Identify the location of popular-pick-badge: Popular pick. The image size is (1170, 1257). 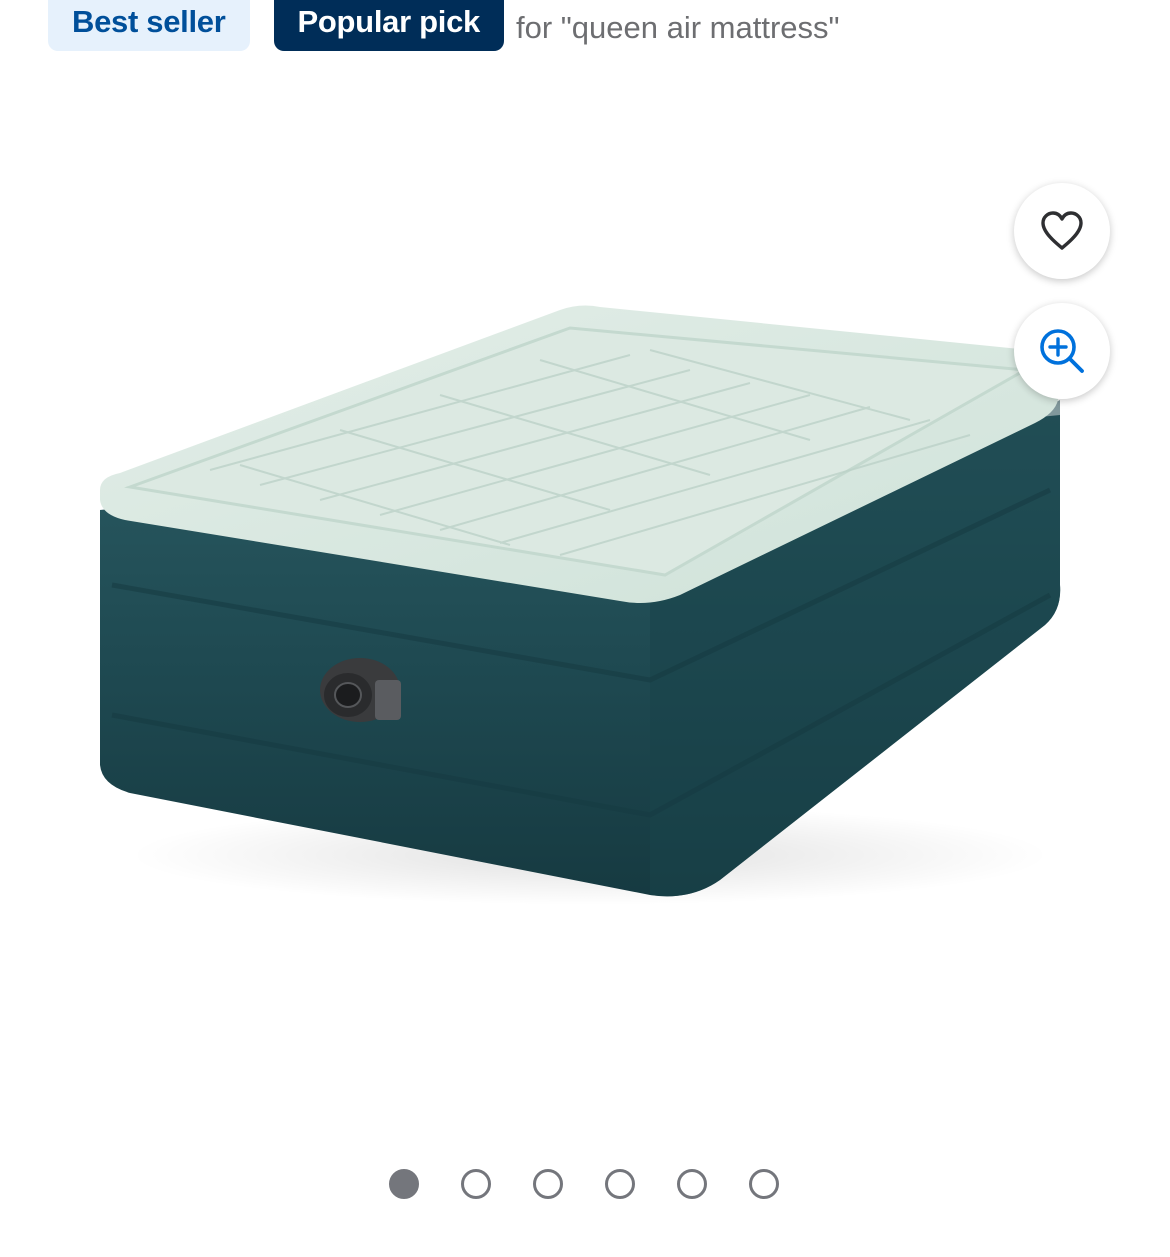
(388, 25).